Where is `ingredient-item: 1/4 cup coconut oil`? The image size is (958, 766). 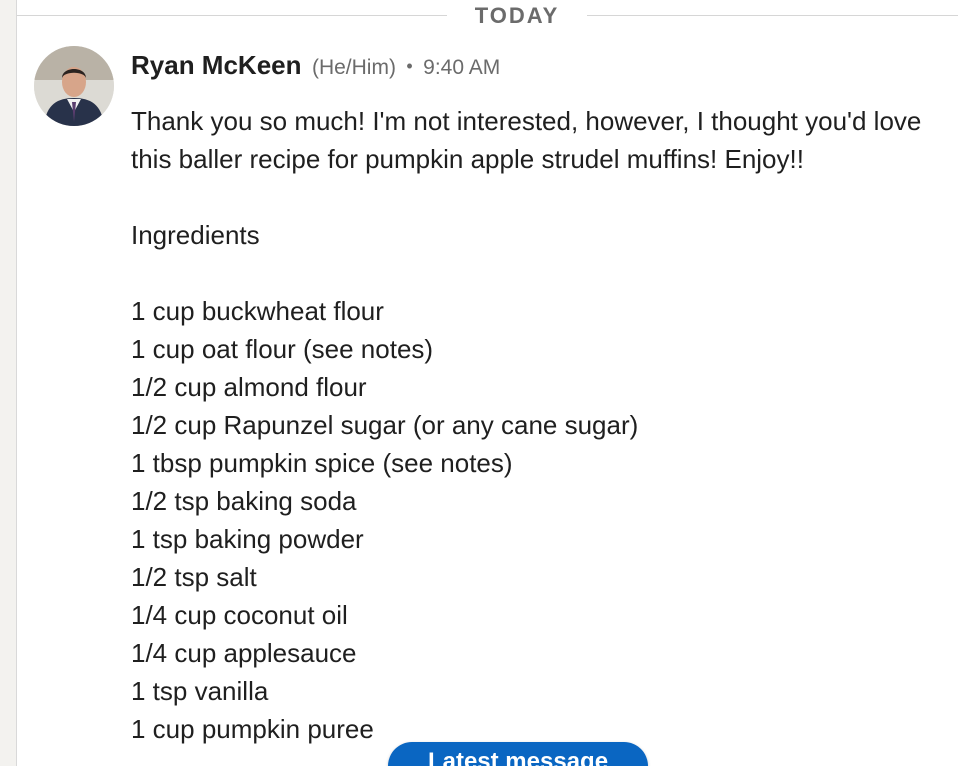
ingredient-item: 1/4 cup coconut oil is located at coordinates (239, 615).